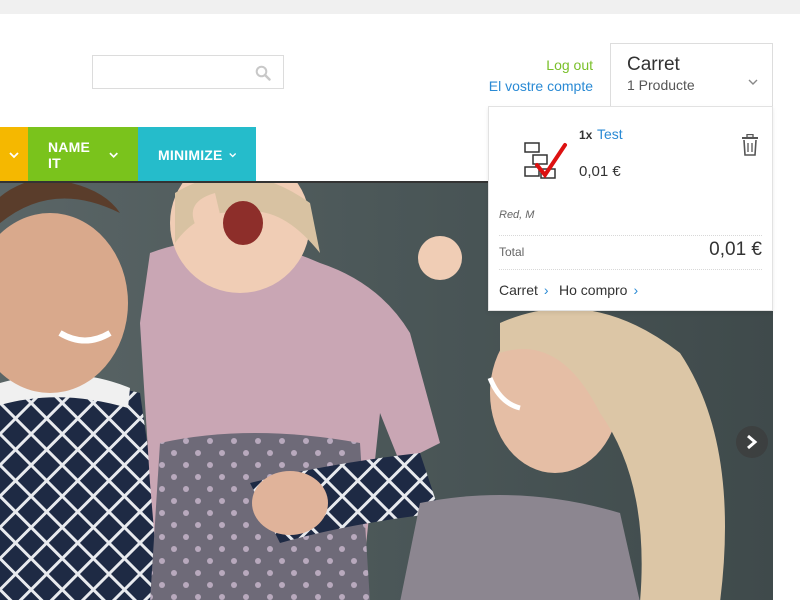 The width and height of the screenshot is (800, 600). I want to click on nav-item-label: NAME IT, so click(69, 154).